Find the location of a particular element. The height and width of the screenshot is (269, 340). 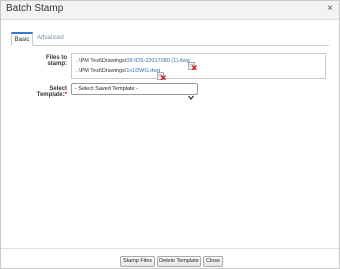

dialog-title: Batch Stamp is located at coordinates (35, 8).